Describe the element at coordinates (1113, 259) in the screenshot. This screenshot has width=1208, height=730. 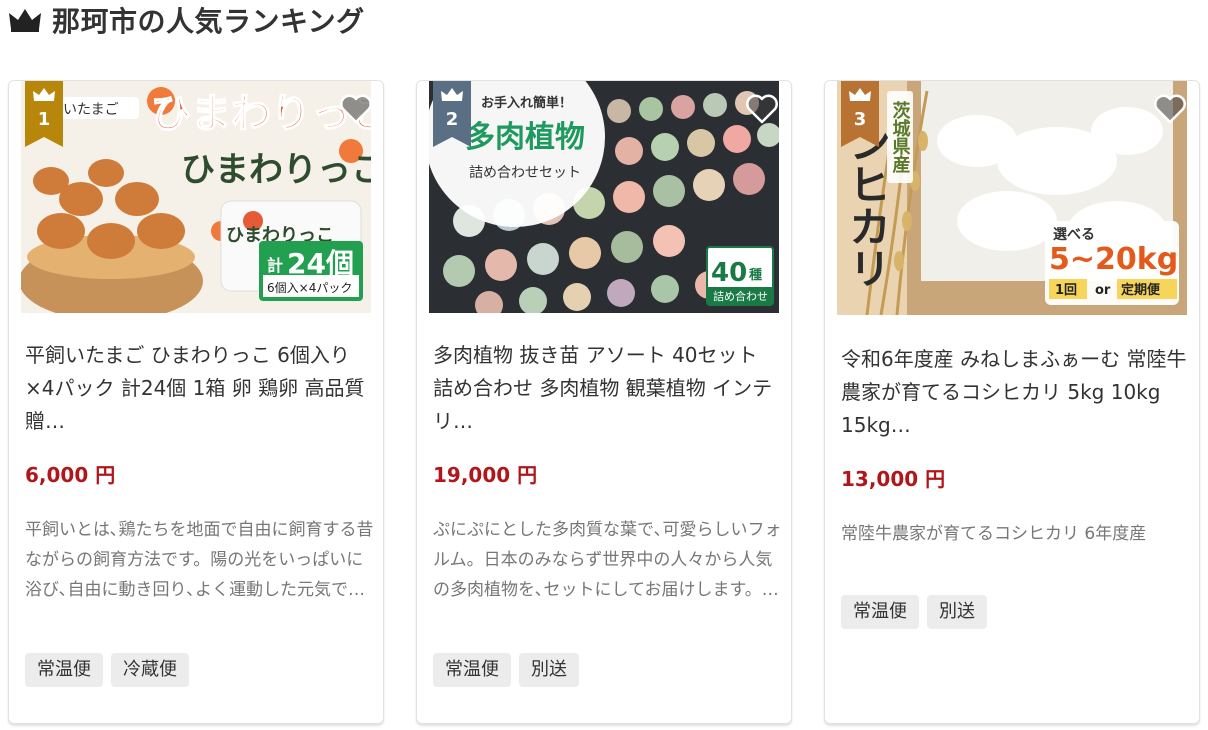
I see `svg-text: 5~20kg` at that location.